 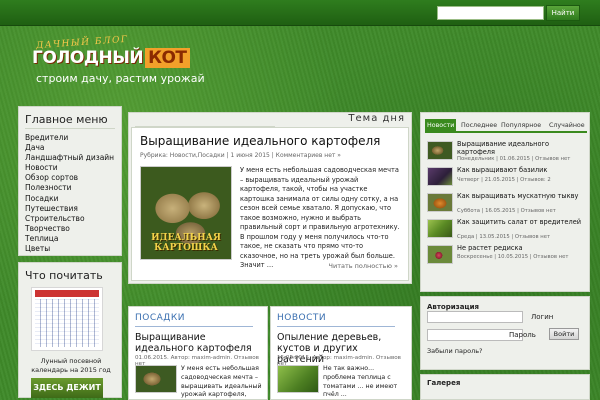 I want to click on potato-image: ИДЕАЛЬНАЯ КАРТОШКА, so click(x=186, y=213).